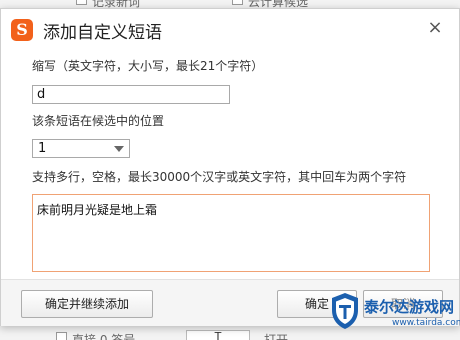 The height and width of the screenshot is (340, 460). I want to click on watermark-site-name: 泰尔达游戏网, so click(409, 307).